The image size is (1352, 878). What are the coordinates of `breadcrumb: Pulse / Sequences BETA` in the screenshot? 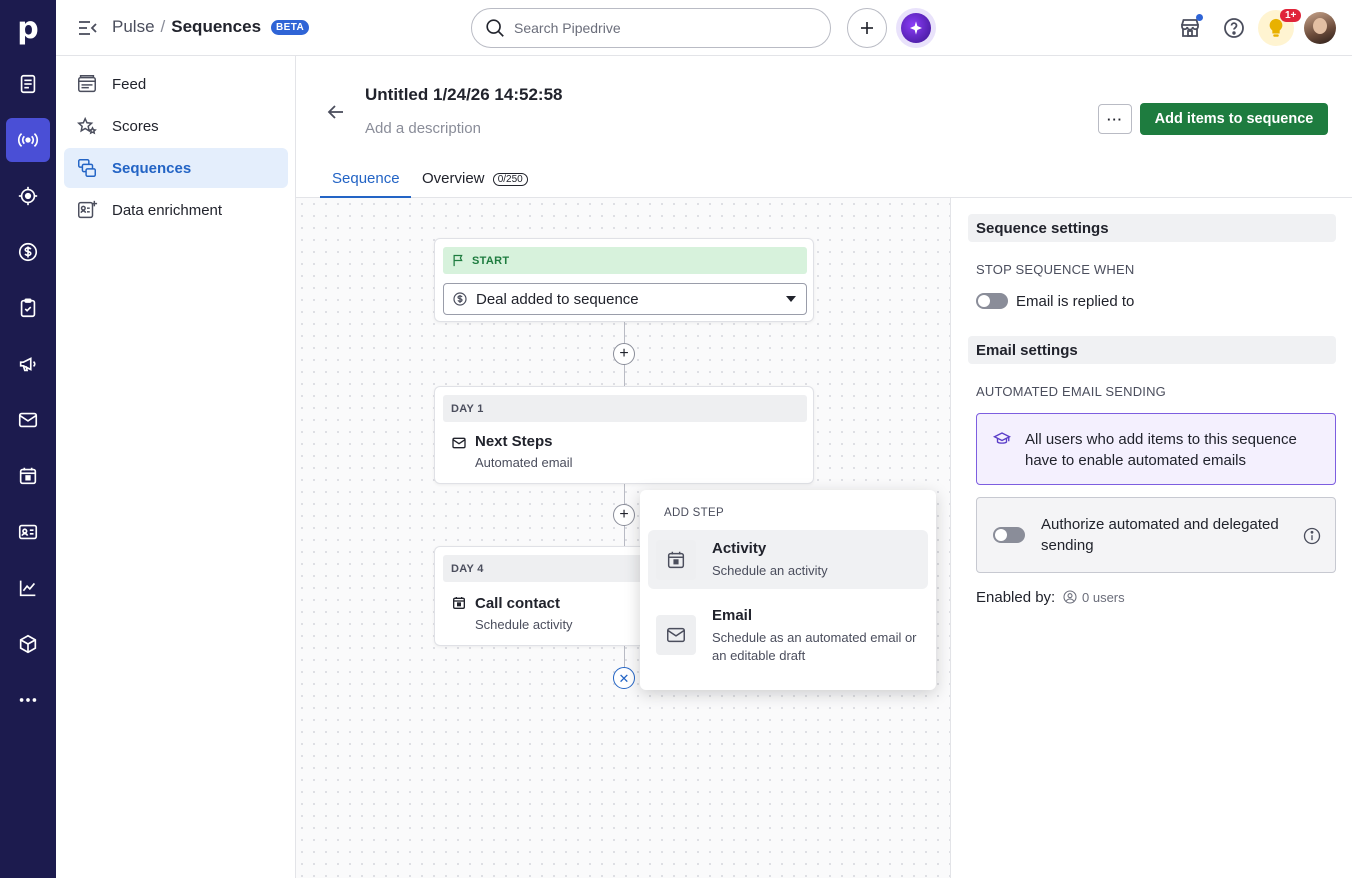 It's located at (211, 27).